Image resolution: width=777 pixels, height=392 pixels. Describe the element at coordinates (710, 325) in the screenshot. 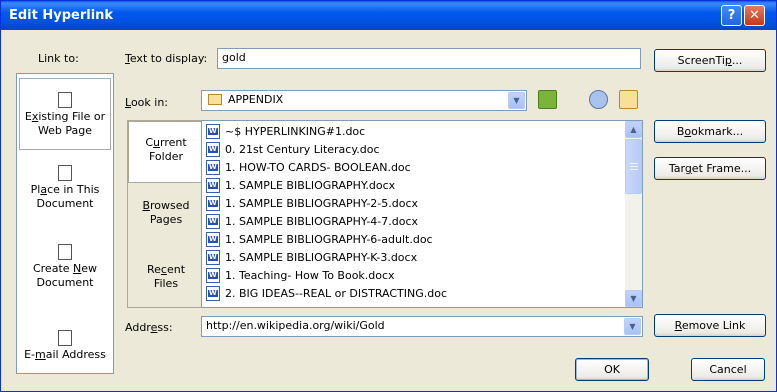

I see `remove-link-button: Remove Link` at that location.